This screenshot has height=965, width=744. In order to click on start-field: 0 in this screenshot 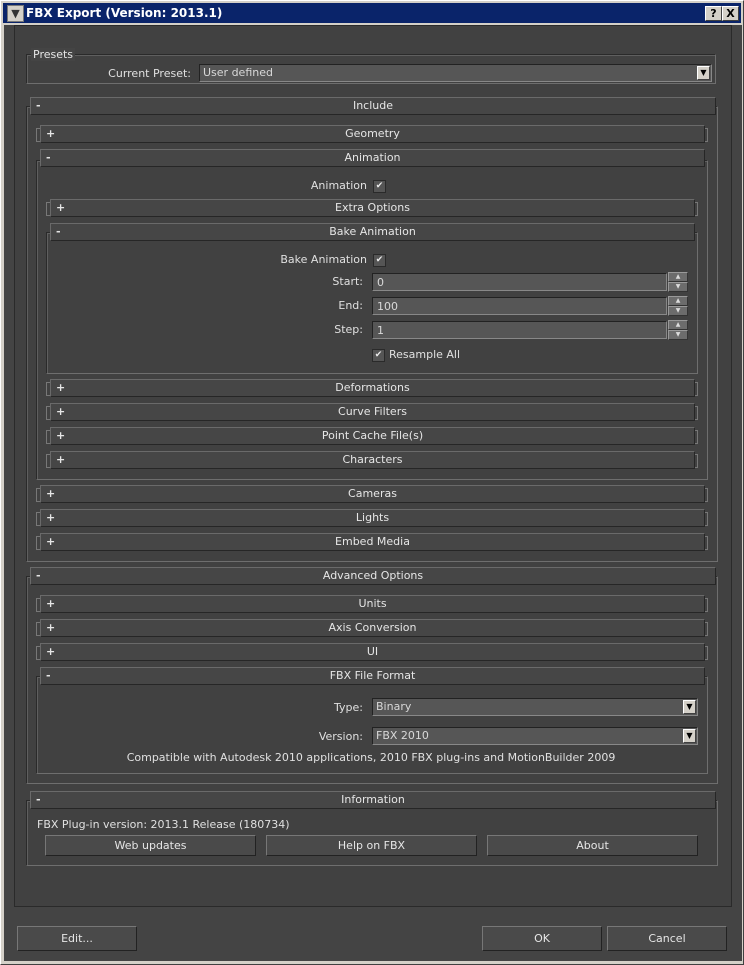, I will do `click(519, 282)`.